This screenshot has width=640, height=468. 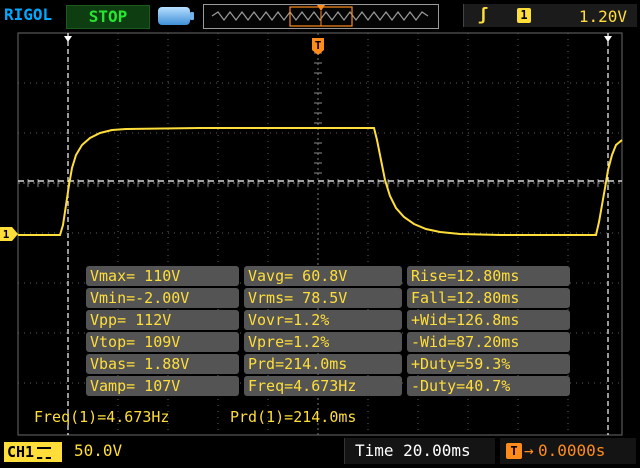 I want to click on measurement-row: Vmin=-2.00V Vrms= 78.5V Fall=12.80ms, so click(x=328, y=298).